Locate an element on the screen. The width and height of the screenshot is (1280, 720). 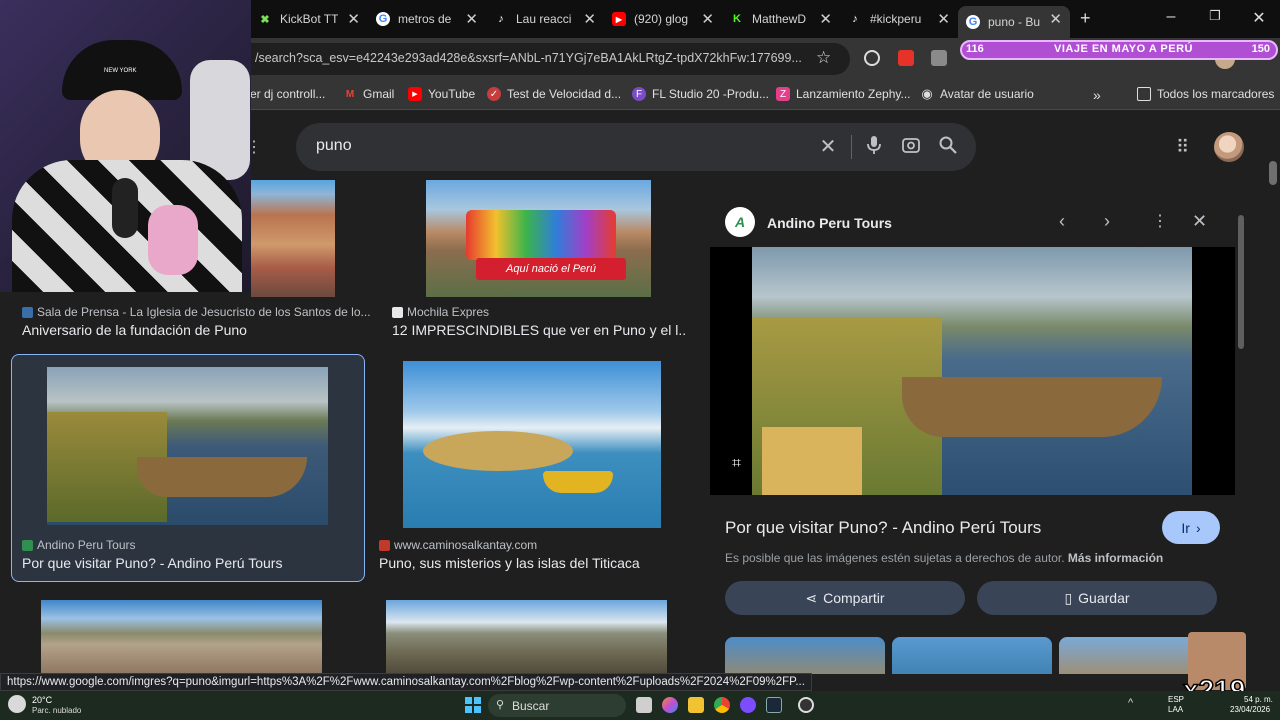
bookmarks-overflow-button: » is located at coordinates (1097, 95).